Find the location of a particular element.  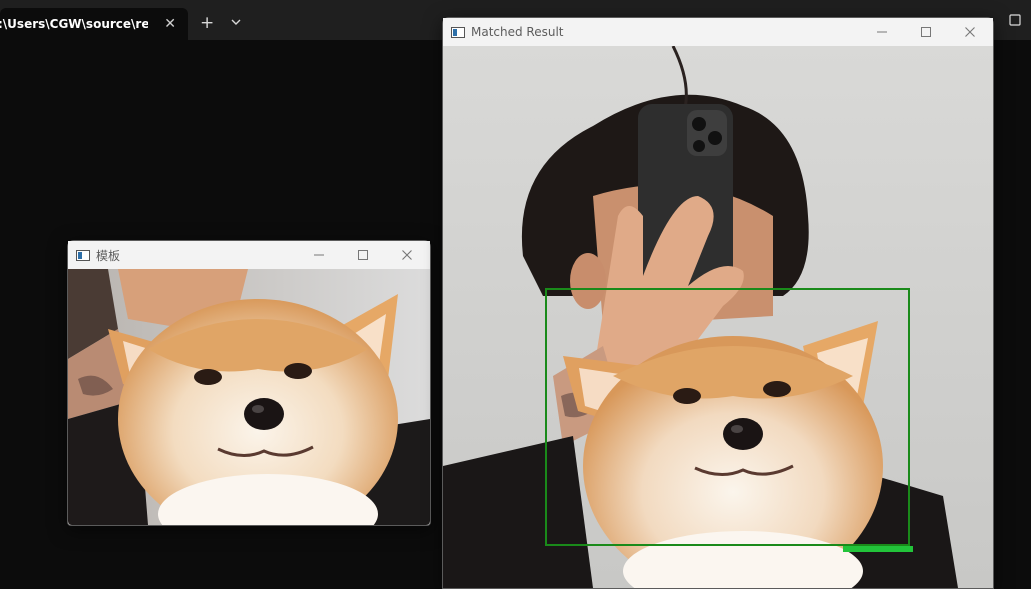

chevron-down-icon is located at coordinates (236, 22).